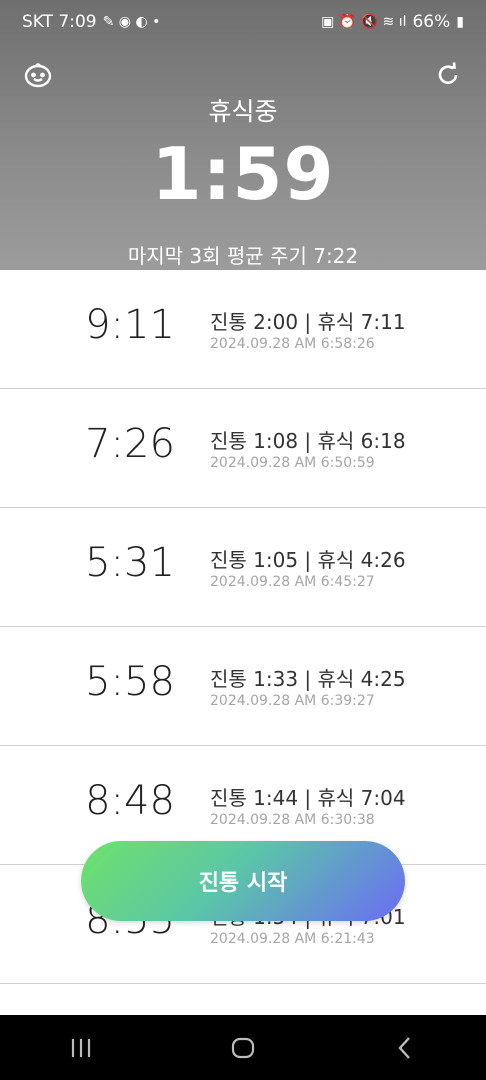 This screenshot has height=1080, width=486. Describe the element at coordinates (292, 344) in the screenshot. I see `timestamp: 2024.09.28 AM 6:58:26` at that location.